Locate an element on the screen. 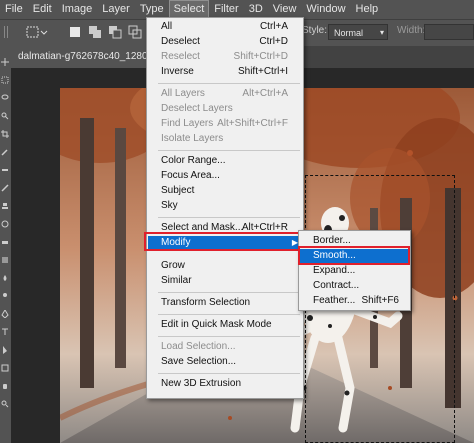  menu-item-subject: Subject is located at coordinates (225, 191).